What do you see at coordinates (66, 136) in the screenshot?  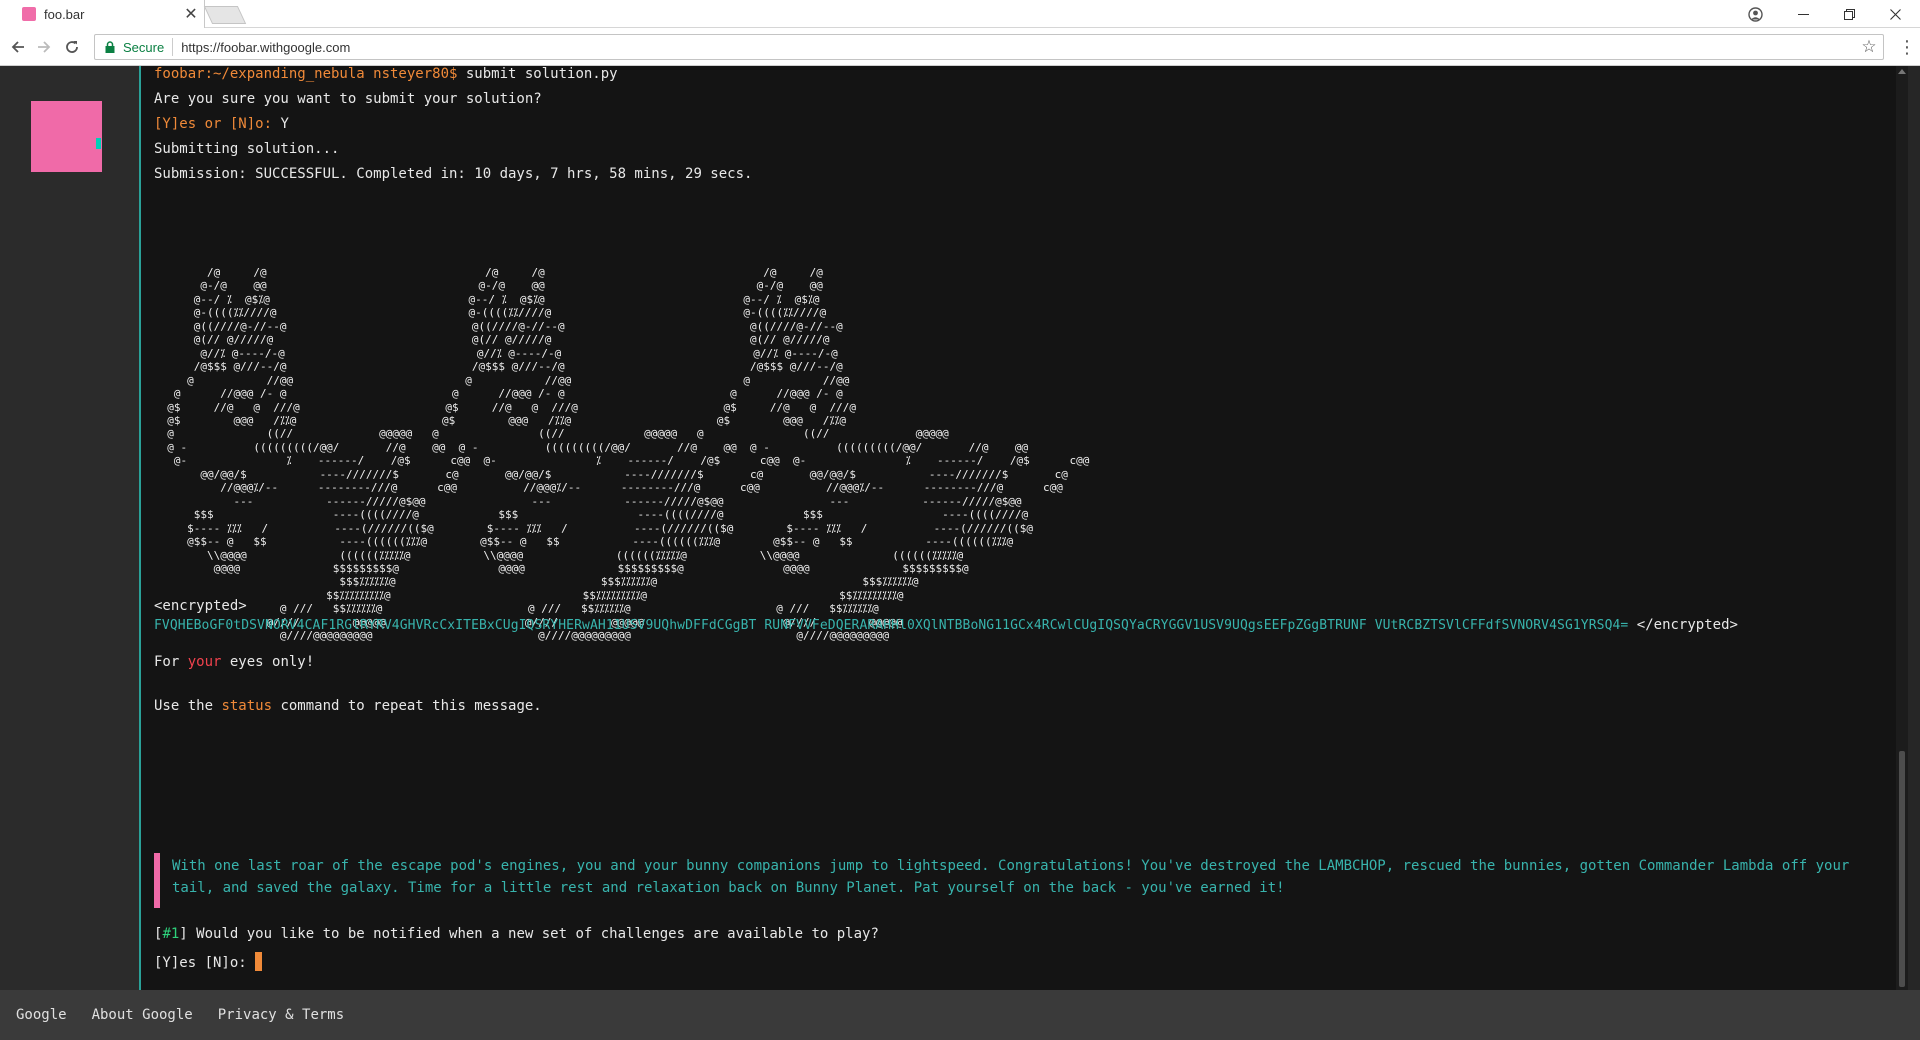 I see `foobar-logo` at bounding box center [66, 136].